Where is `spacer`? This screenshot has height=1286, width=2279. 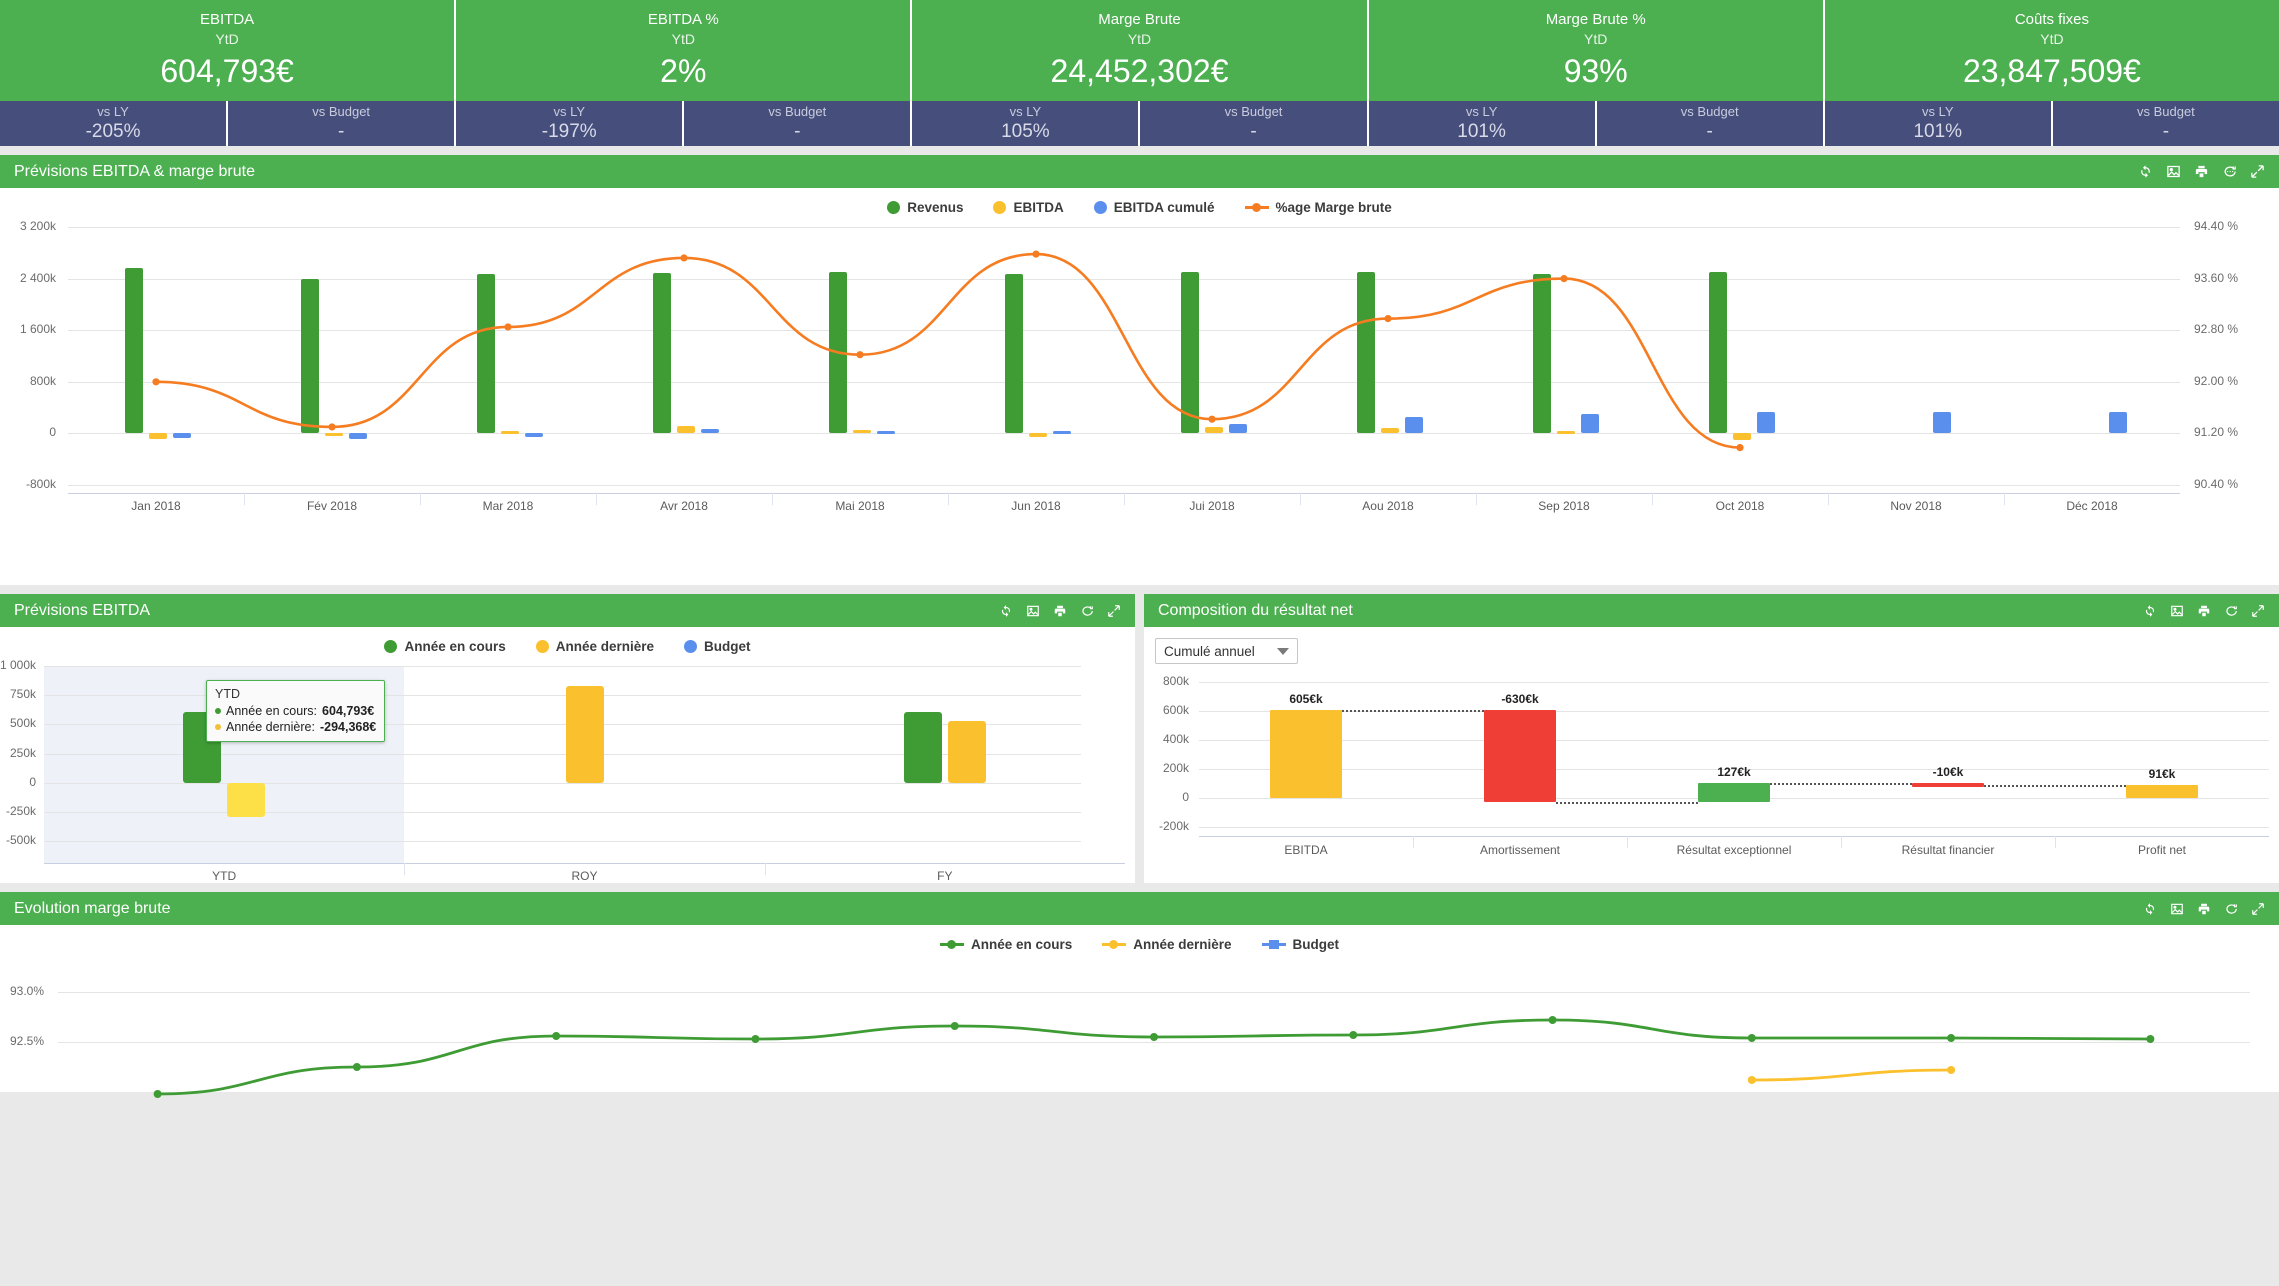 spacer is located at coordinates (1139, 589).